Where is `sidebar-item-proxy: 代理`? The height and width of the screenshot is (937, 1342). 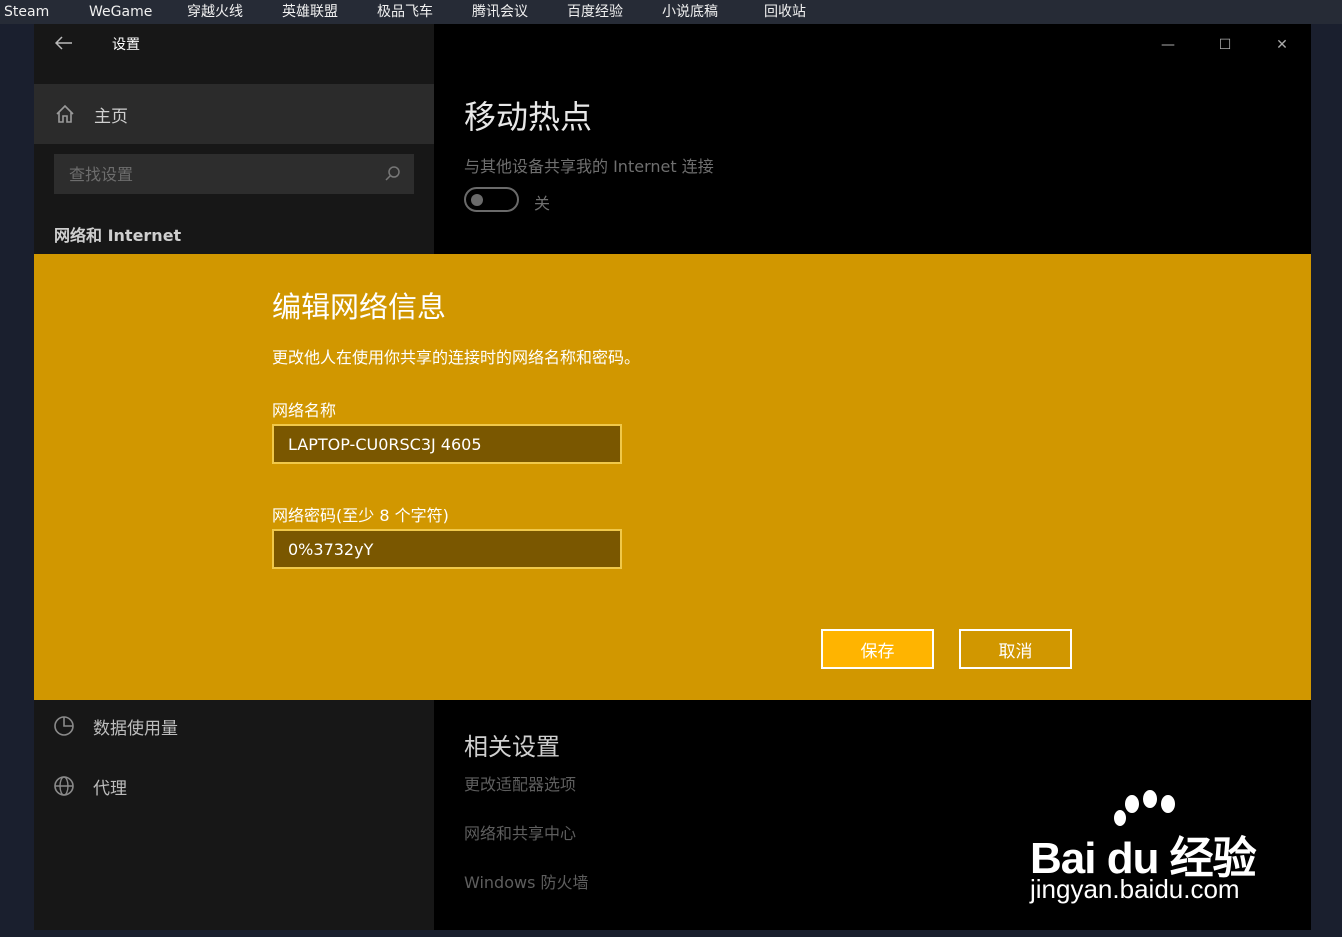 sidebar-item-proxy: 代理 is located at coordinates (234, 786).